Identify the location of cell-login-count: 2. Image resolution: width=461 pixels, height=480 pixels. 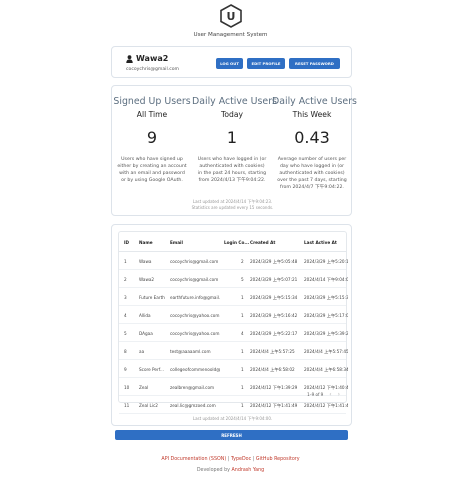
(242, 261).